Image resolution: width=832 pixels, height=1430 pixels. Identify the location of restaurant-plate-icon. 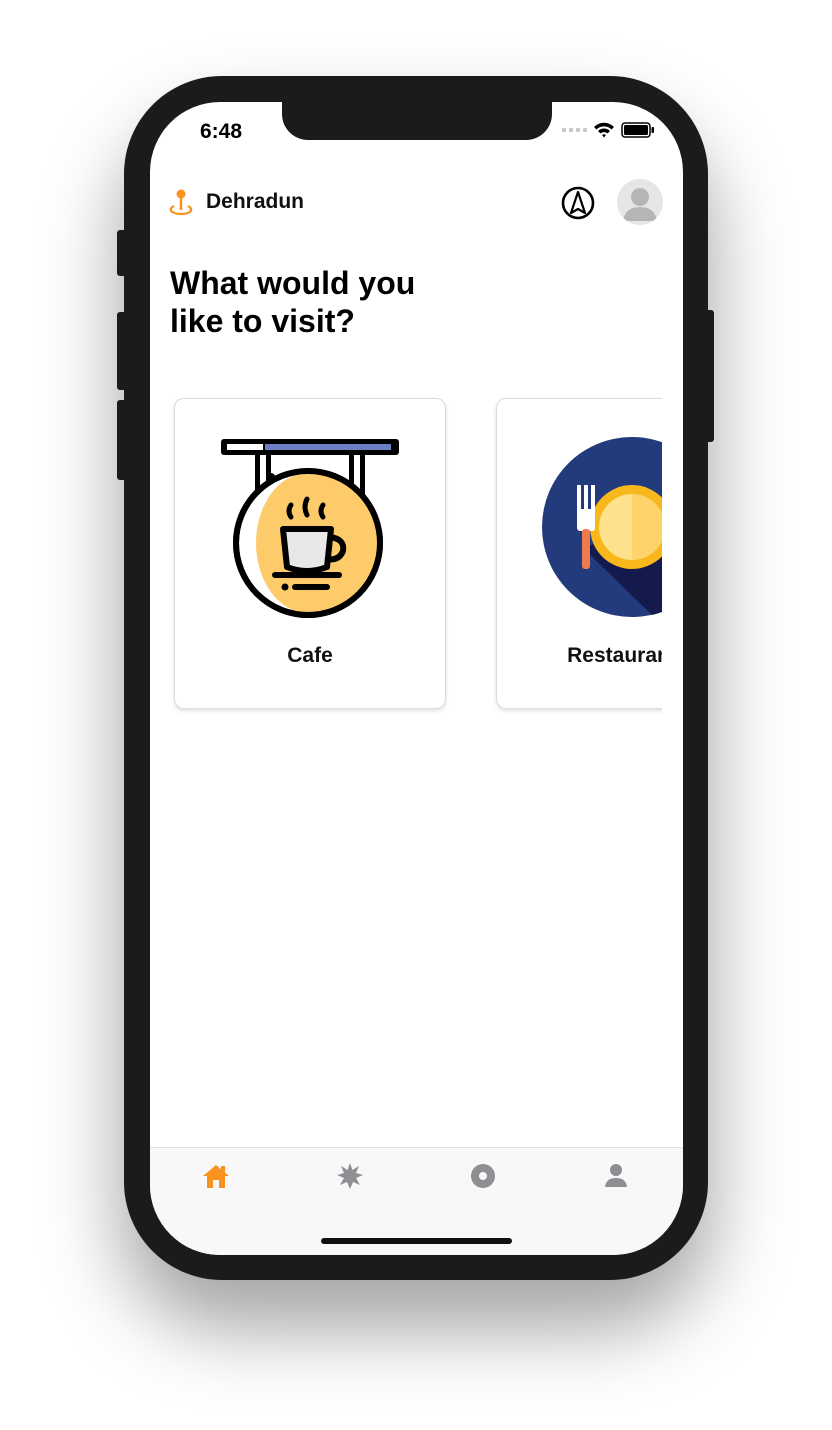
(602, 527).